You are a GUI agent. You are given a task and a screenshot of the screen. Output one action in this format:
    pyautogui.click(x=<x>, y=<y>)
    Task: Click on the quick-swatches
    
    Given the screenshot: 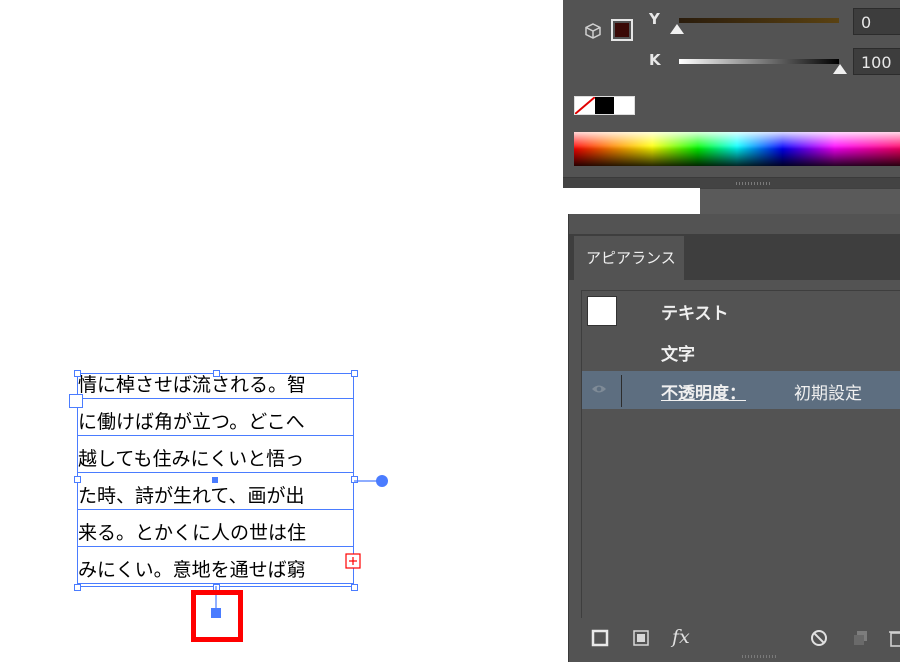 What is the action you would take?
    pyautogui.click(x=604, y=105)
    